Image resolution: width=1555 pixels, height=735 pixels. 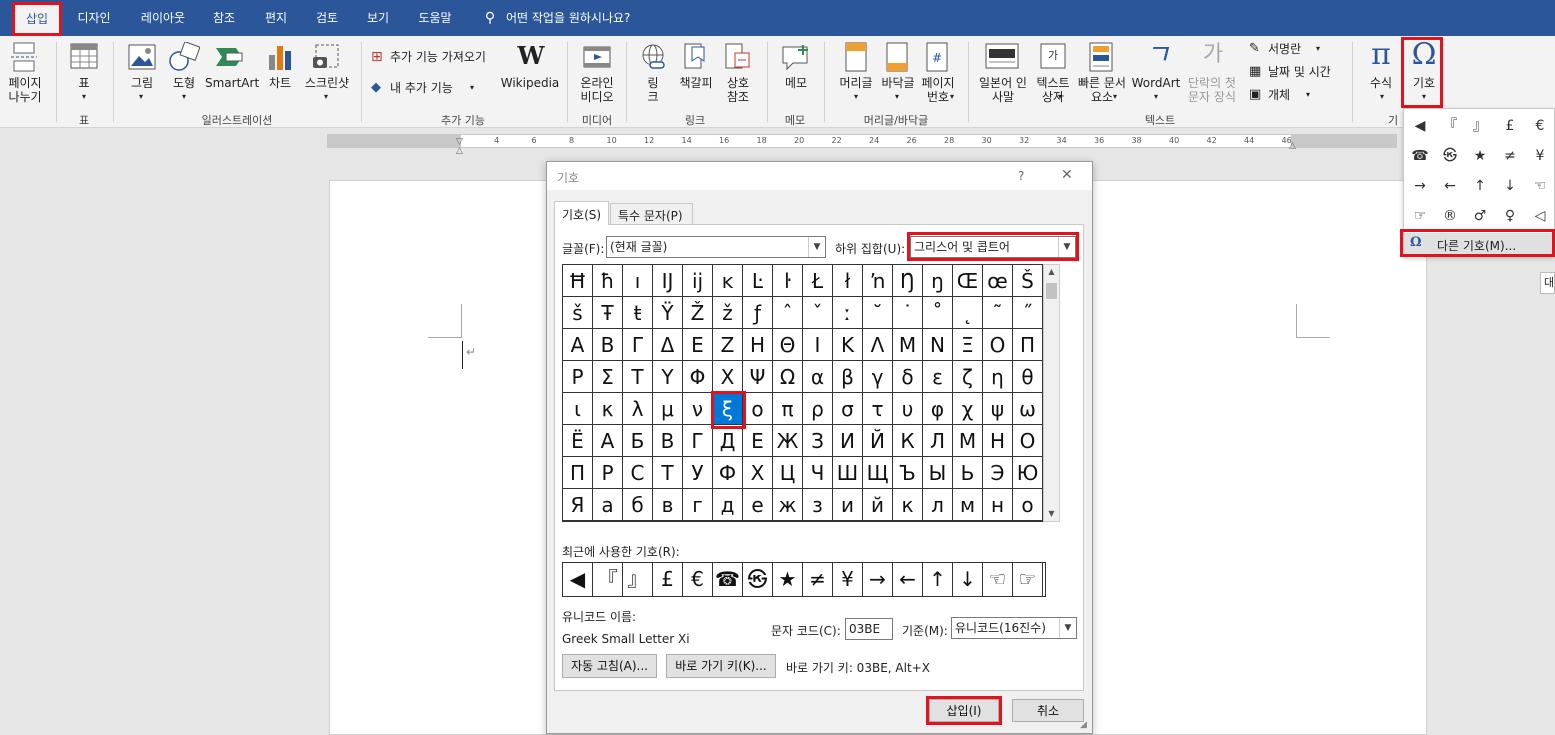 I want to click on symbol-cell: ħ, so click(x=608, y=281).